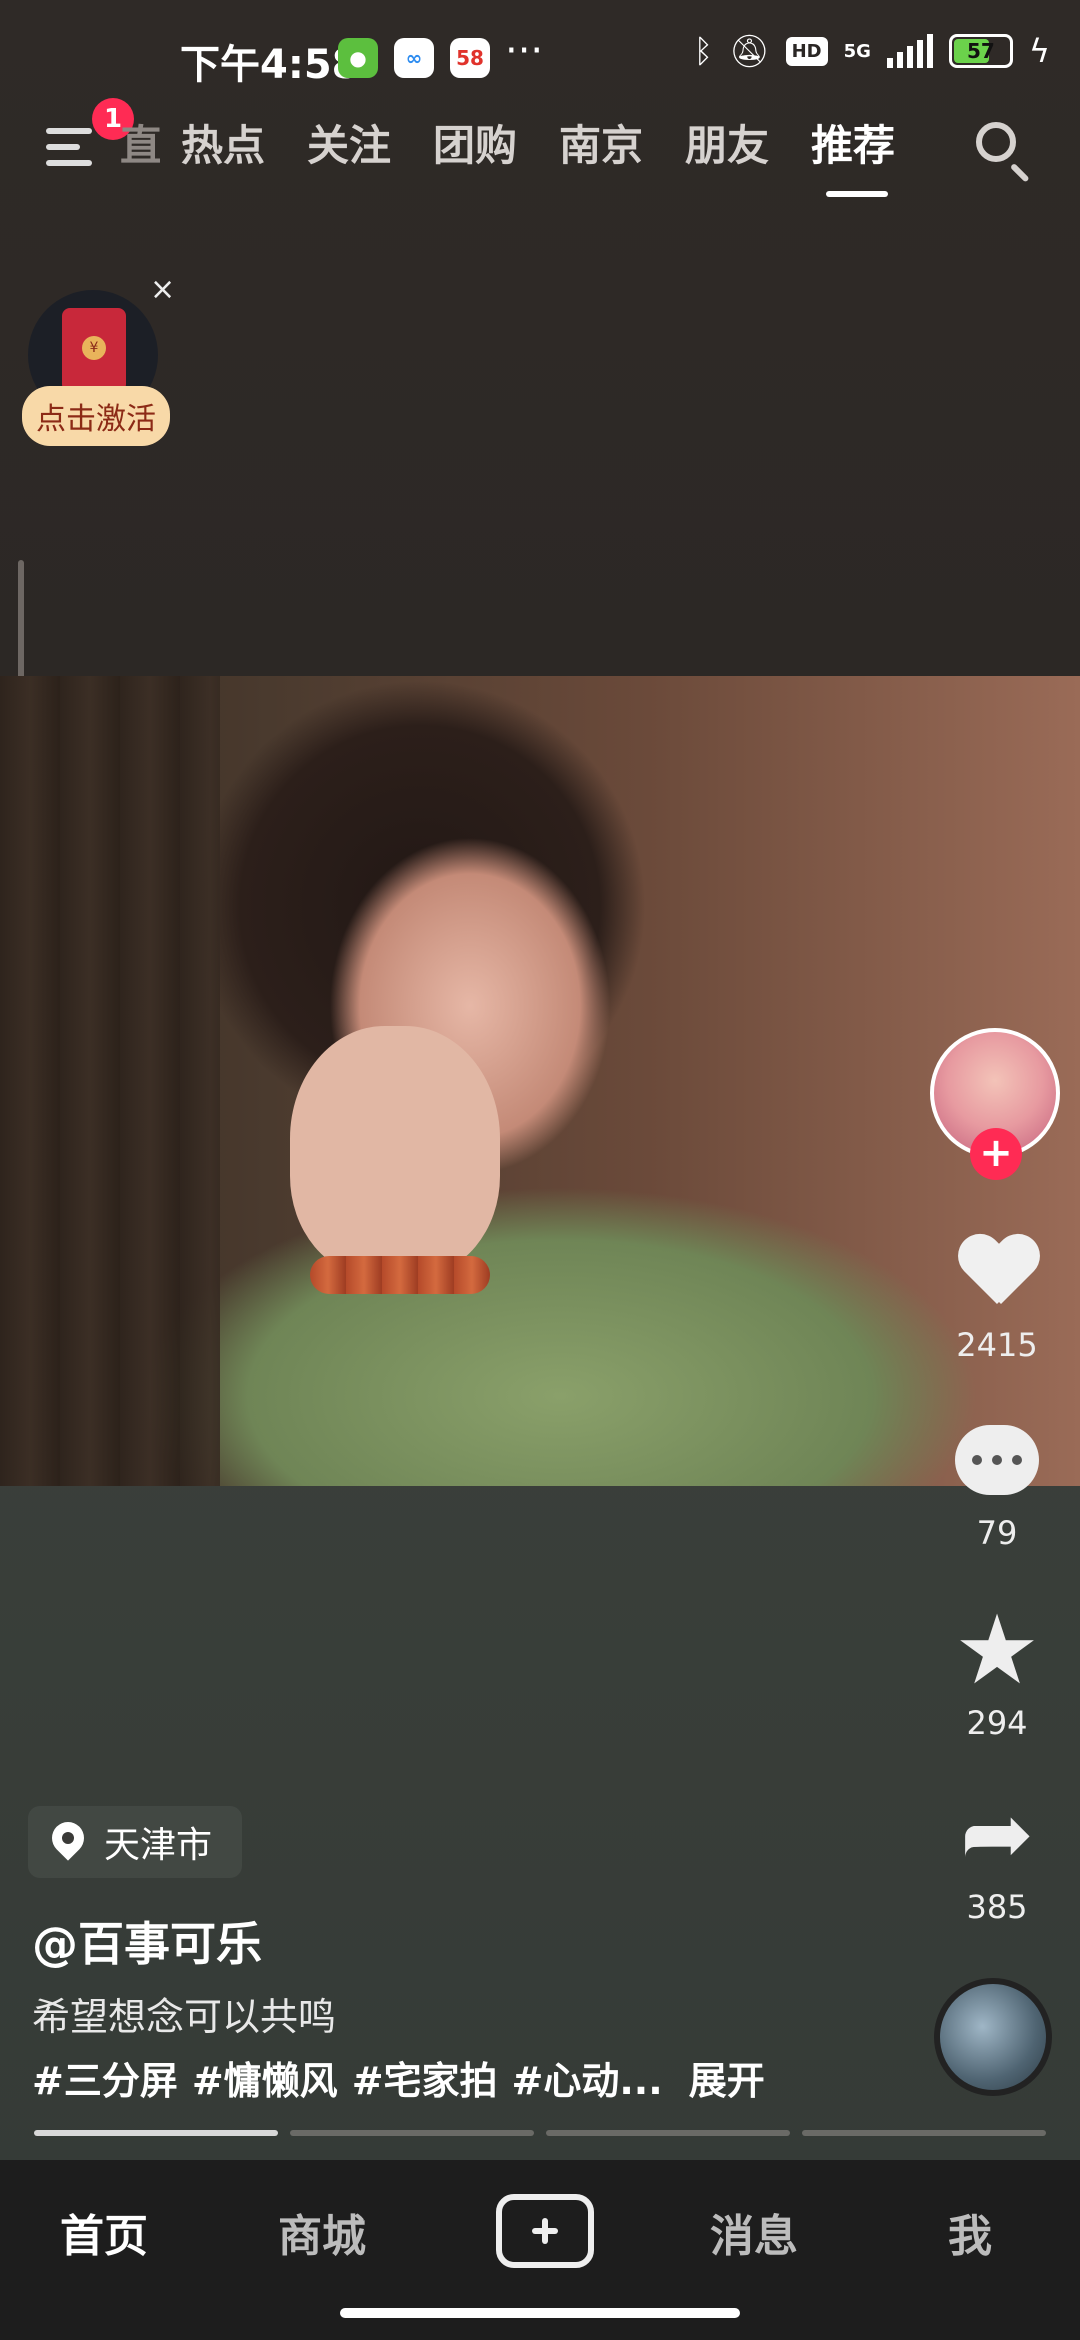 The image size is (1080, 2340). I want to click on hashtags: #三分屏 #慵懒风 #宅家拍 #心动... 展开, so click(398, 2077).